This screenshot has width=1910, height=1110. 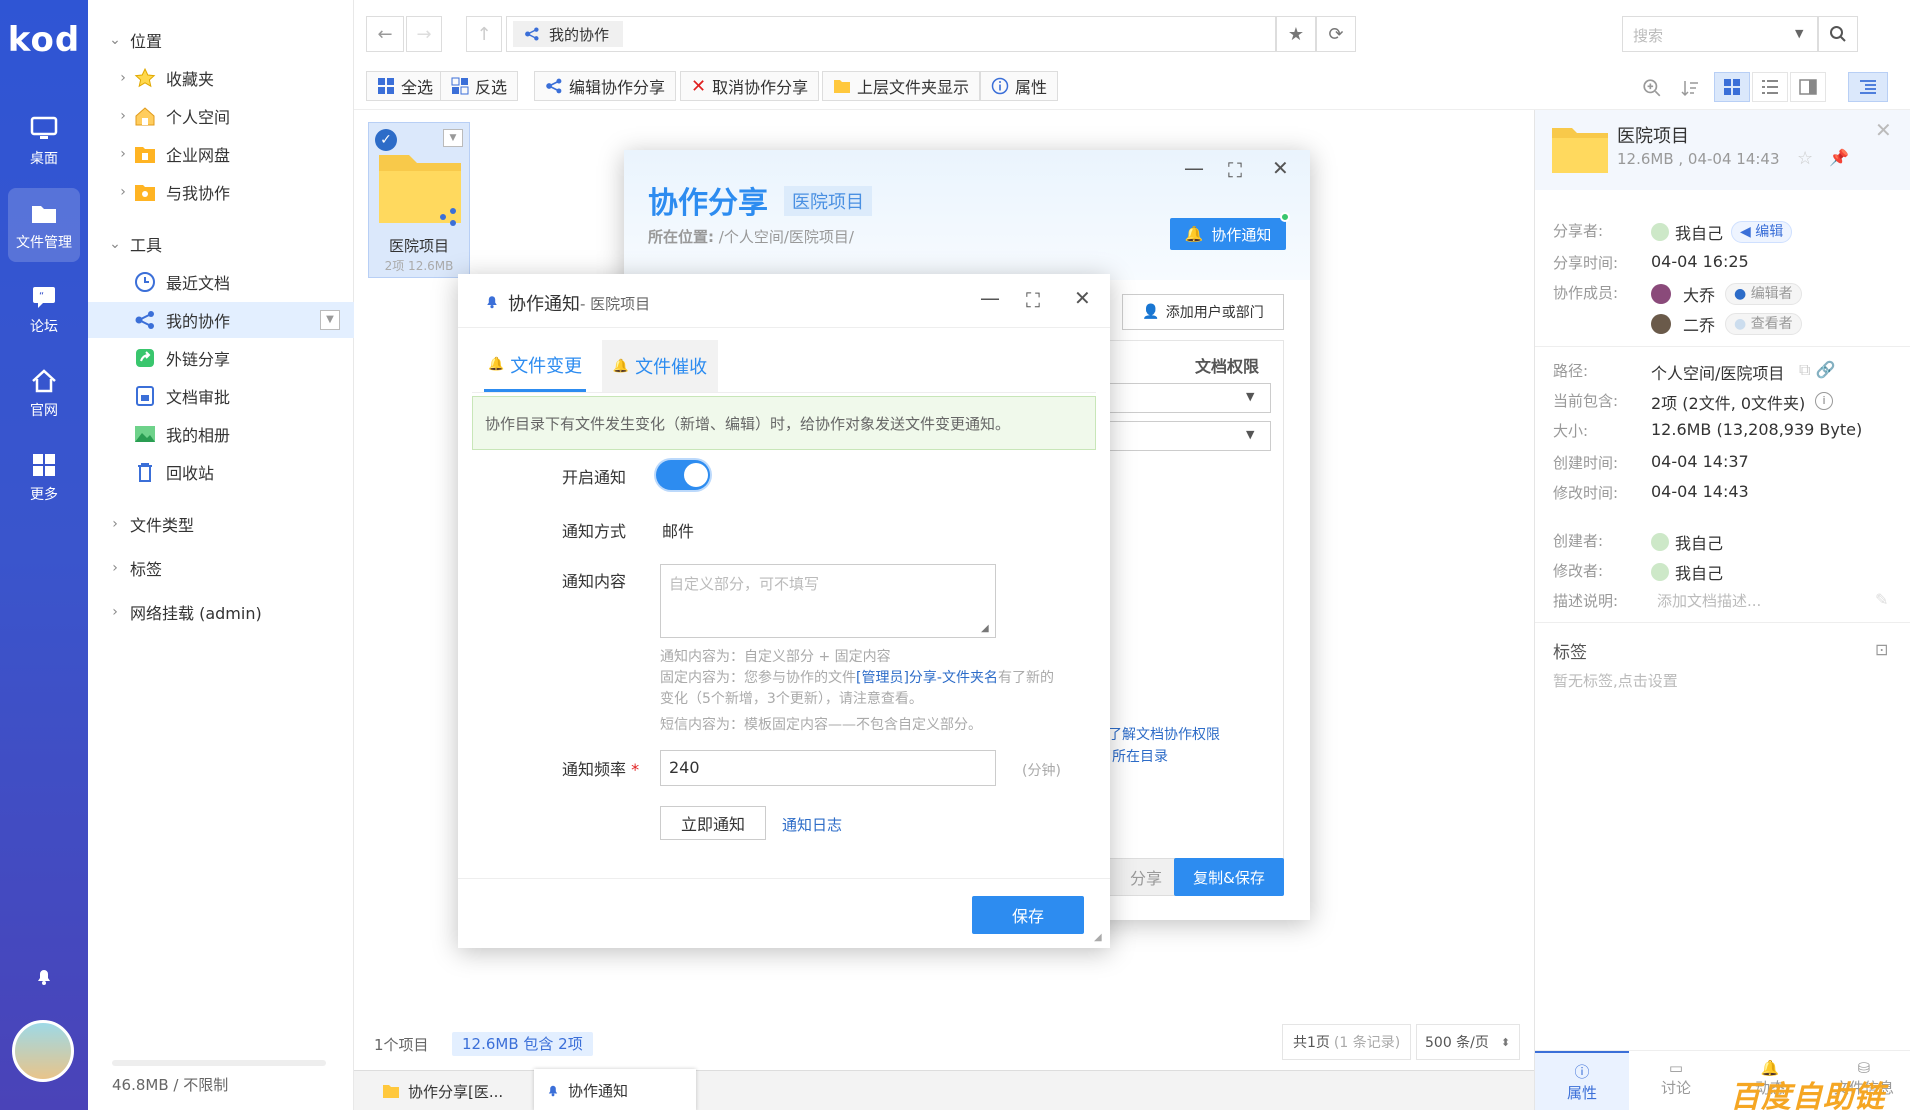 I want to click on tree-item-link-share: 外链分享, so click(x=221, y=358).